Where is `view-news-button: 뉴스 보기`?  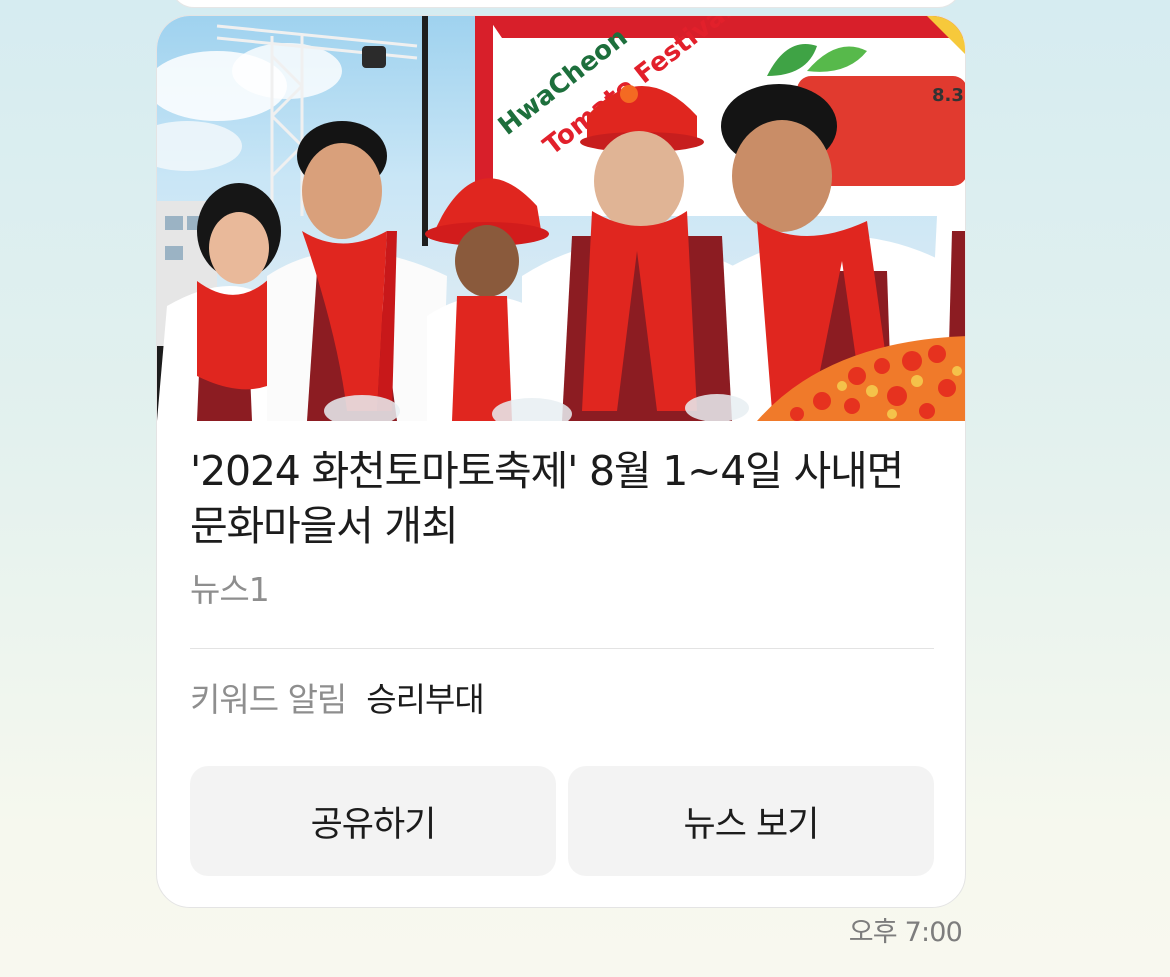
view-news-button: 뉴스 보기 is located at coordinates (751, 821).